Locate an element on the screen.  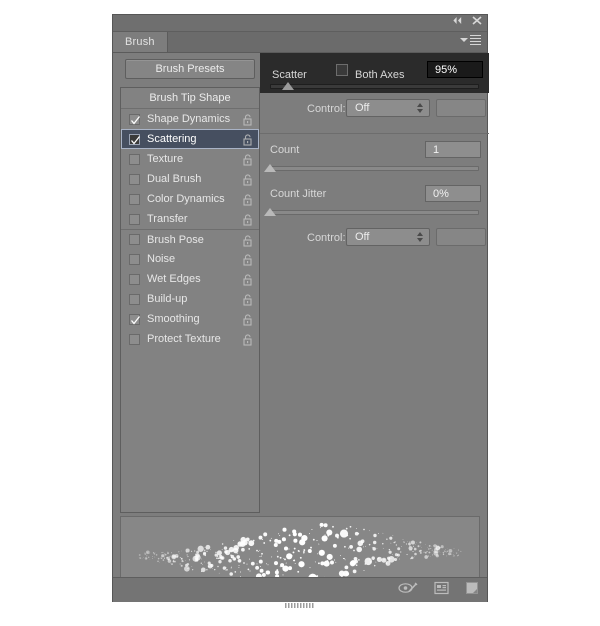
option-label: Transfer is located at coordinates (167, 219).